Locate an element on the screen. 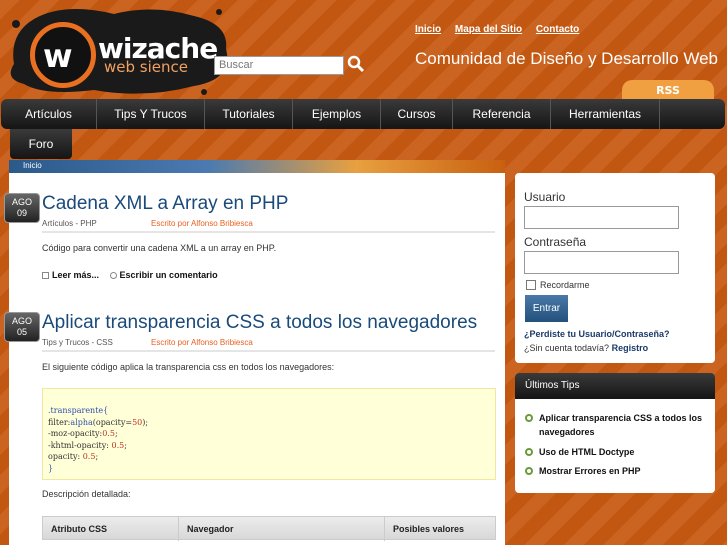 The image size is (727, 545). code-line: -khtml-opacity: 0.5; is located at coordinates (87, 445).